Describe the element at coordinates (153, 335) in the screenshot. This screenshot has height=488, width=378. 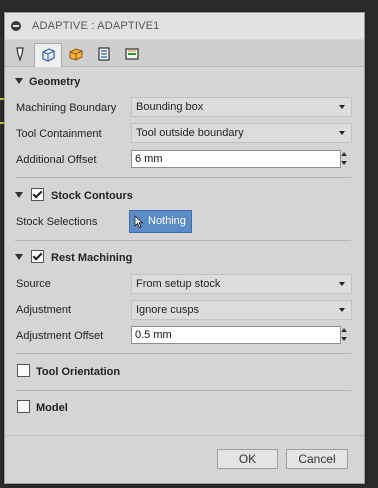
I see `adjustment-offset-value: 0.5 mm` at that location.